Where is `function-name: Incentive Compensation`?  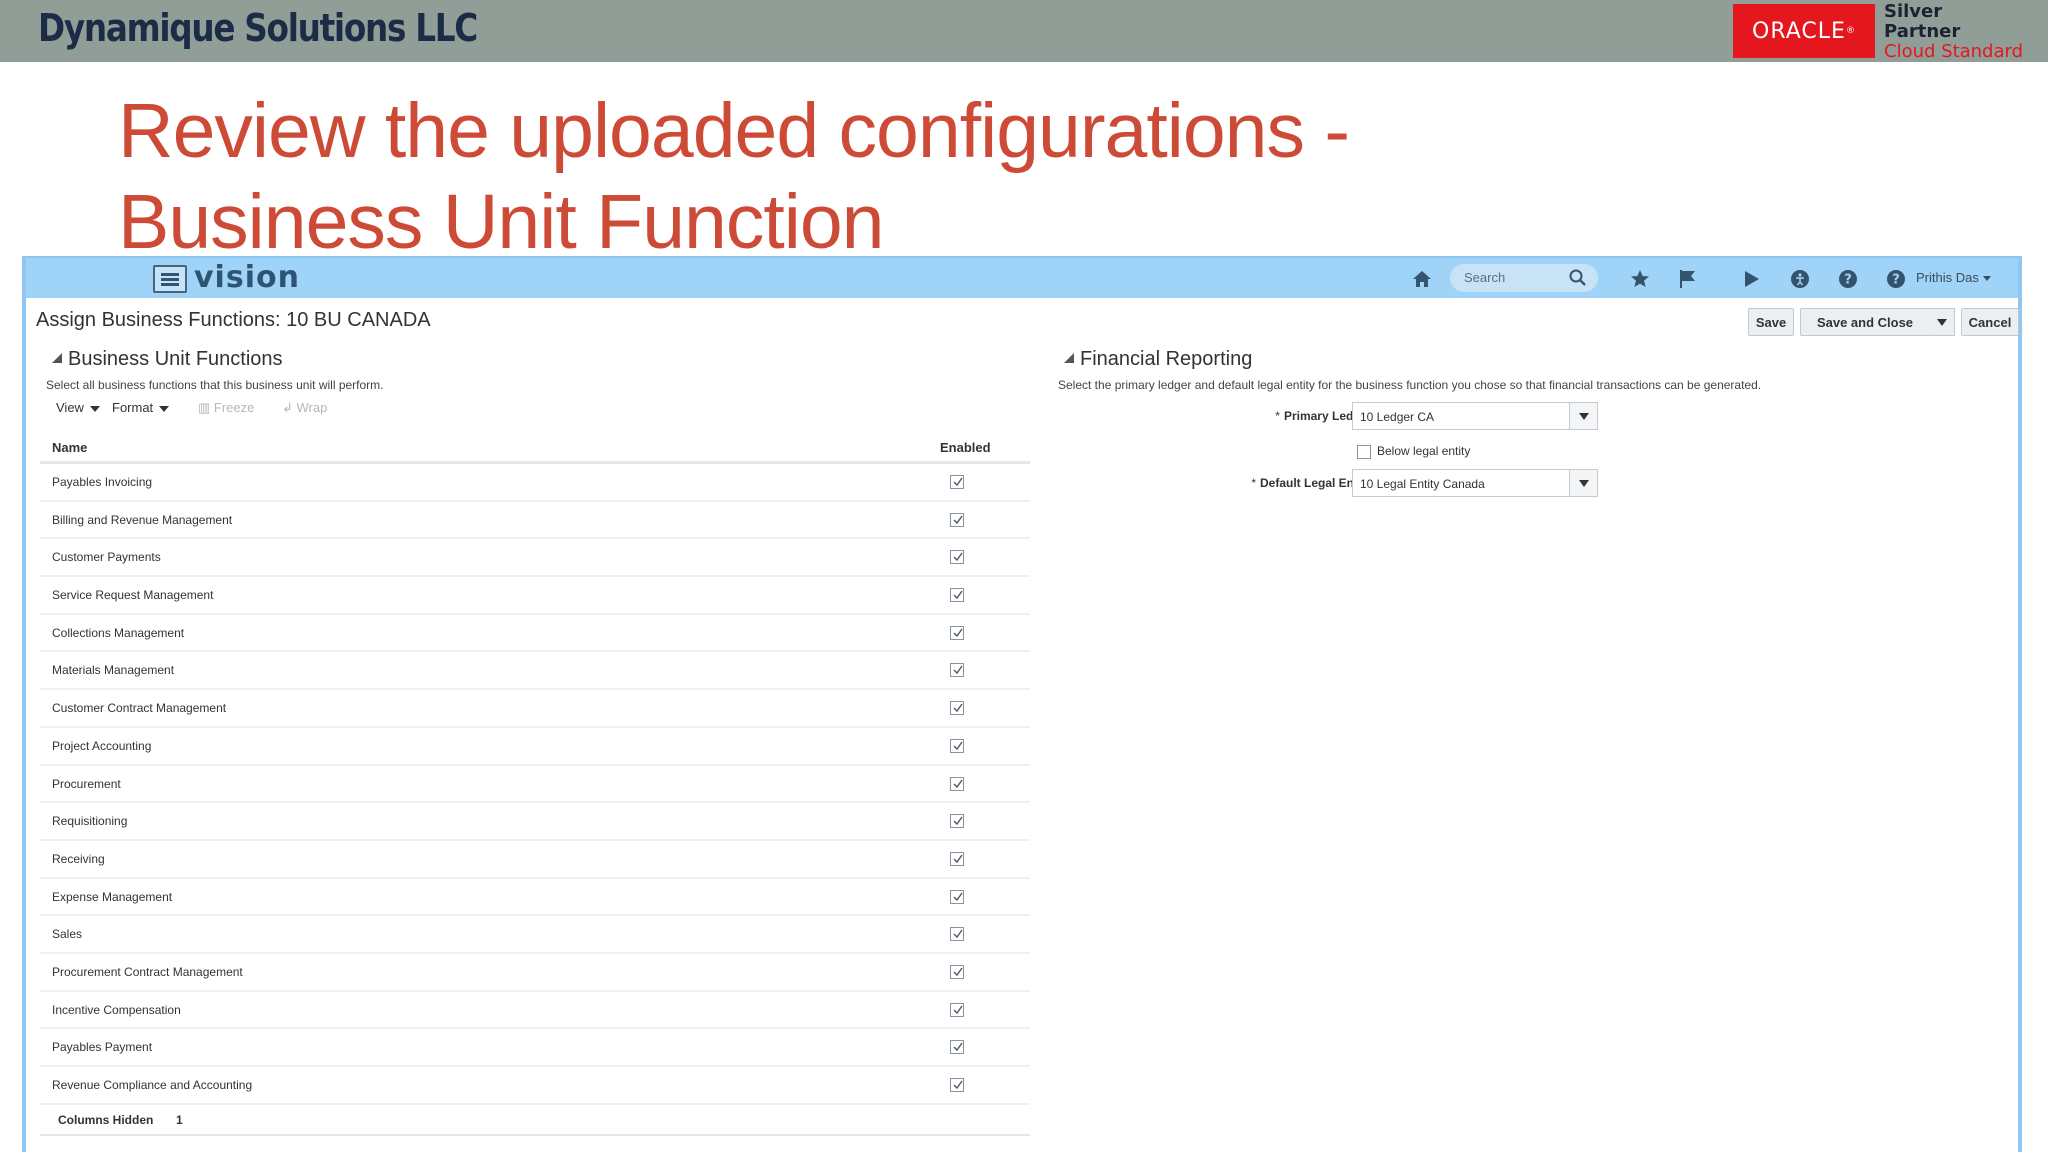 function-name: Incentive Compensation is located at coordinates (116, 1009).